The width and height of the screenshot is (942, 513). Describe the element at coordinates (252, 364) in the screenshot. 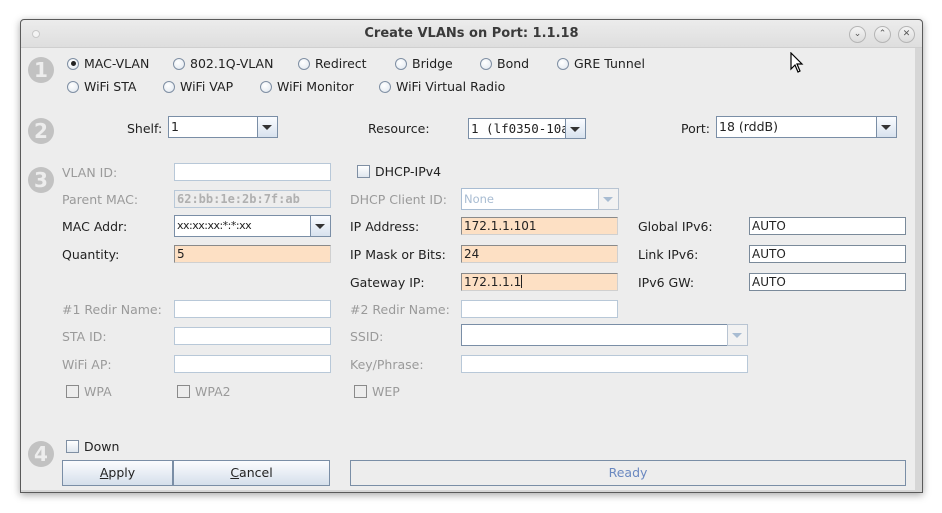

I see `wifi-ap-input` at that location.